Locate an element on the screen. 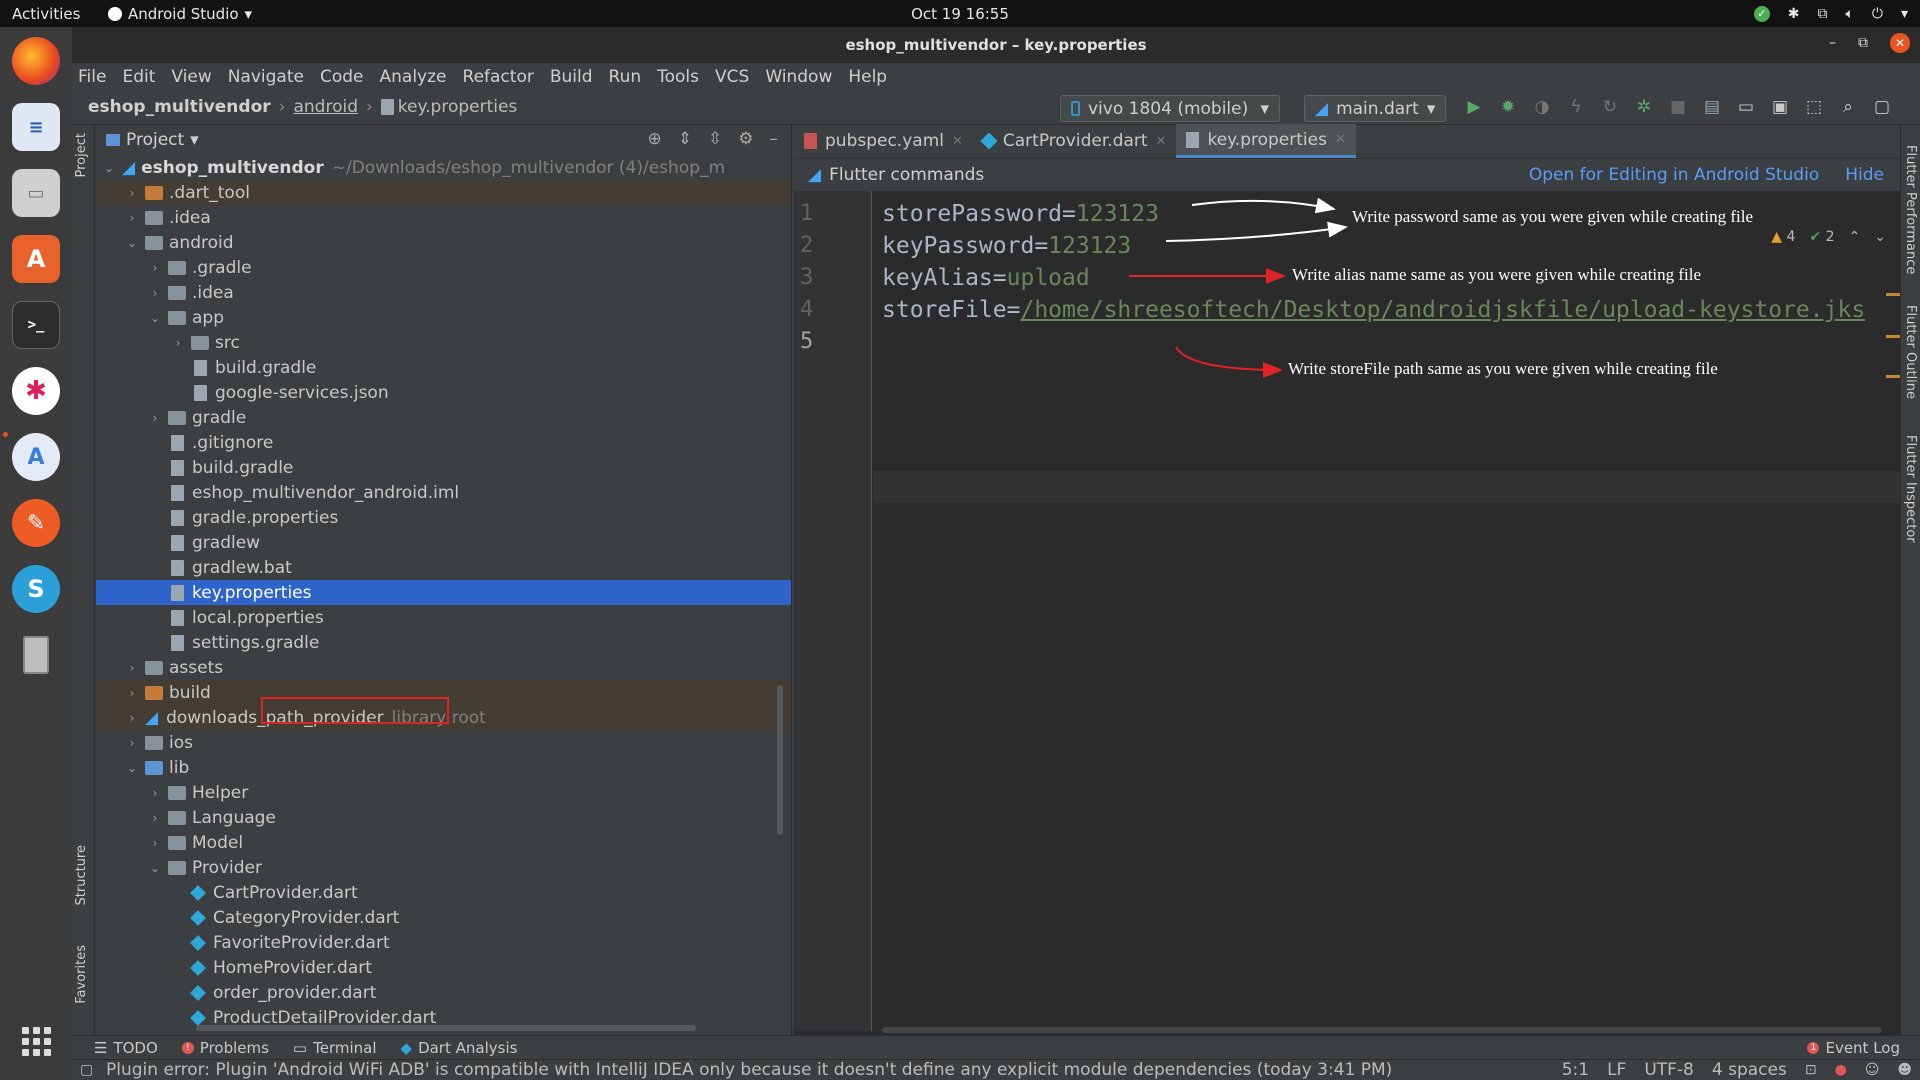 The width and height of the screenshot is (1920, 1080). postman-icon: ✎ is located at coordinates (36, 523).